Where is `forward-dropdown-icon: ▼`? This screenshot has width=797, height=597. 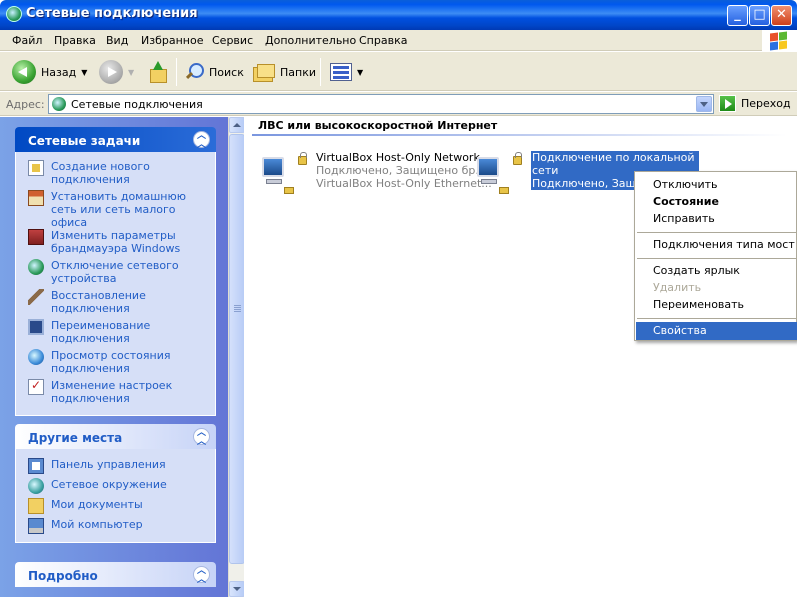 forward-dropdown-icon: ▼ is located at coordinates (131, 72).